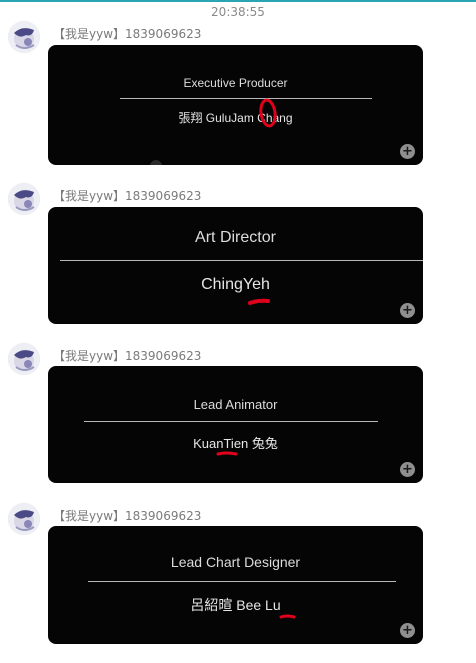  I want to click on image-card: Lead Animator KuanTien 兔兔 +, so click(235, 424).